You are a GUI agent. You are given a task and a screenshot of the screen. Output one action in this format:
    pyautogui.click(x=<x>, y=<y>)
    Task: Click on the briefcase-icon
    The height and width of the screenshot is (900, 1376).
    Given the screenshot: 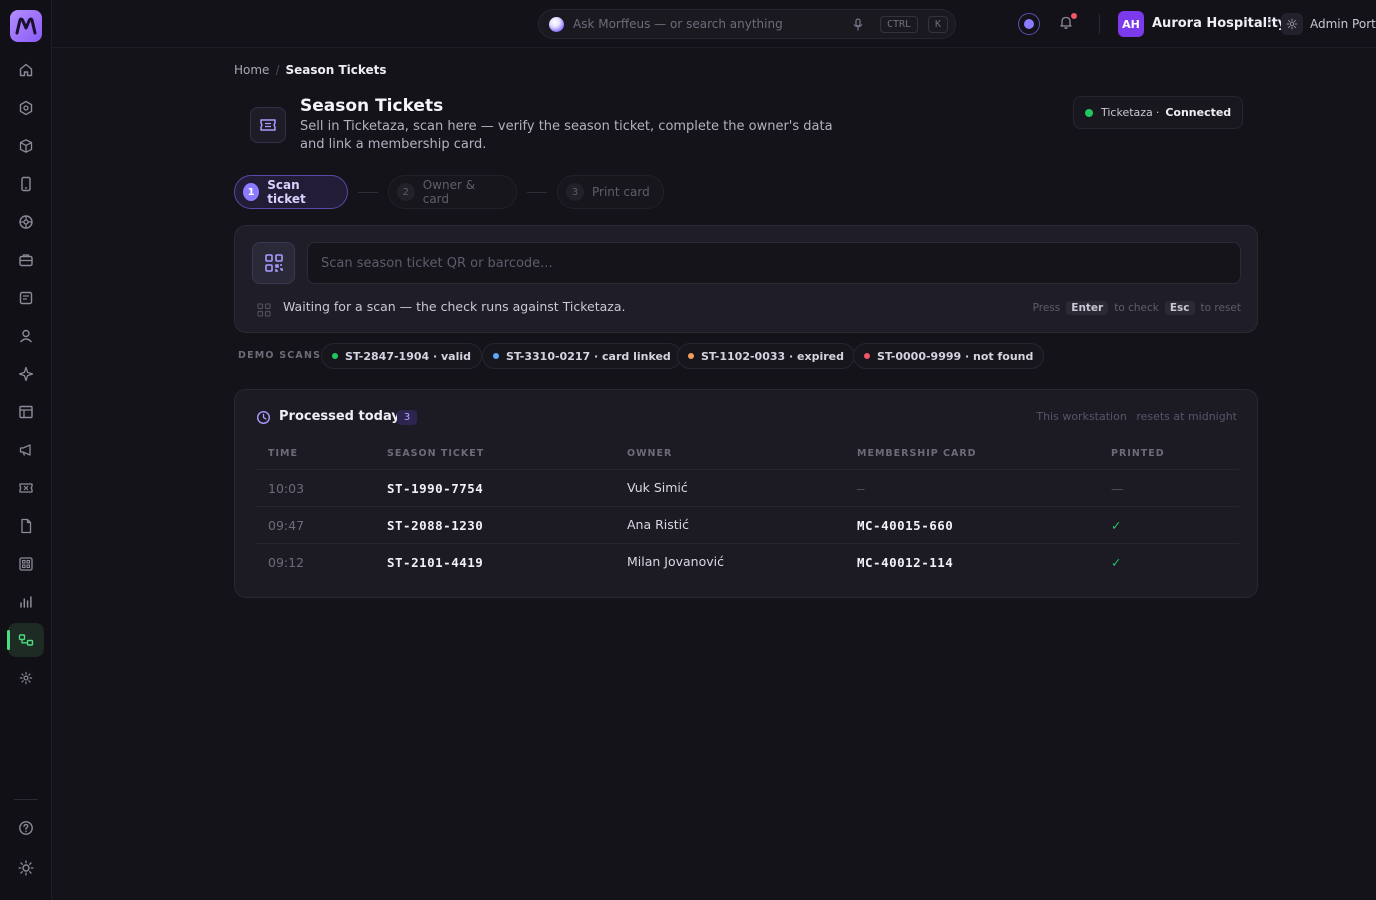 What is the action you would take?
    pyautogui.click(x=26, y=260)
    